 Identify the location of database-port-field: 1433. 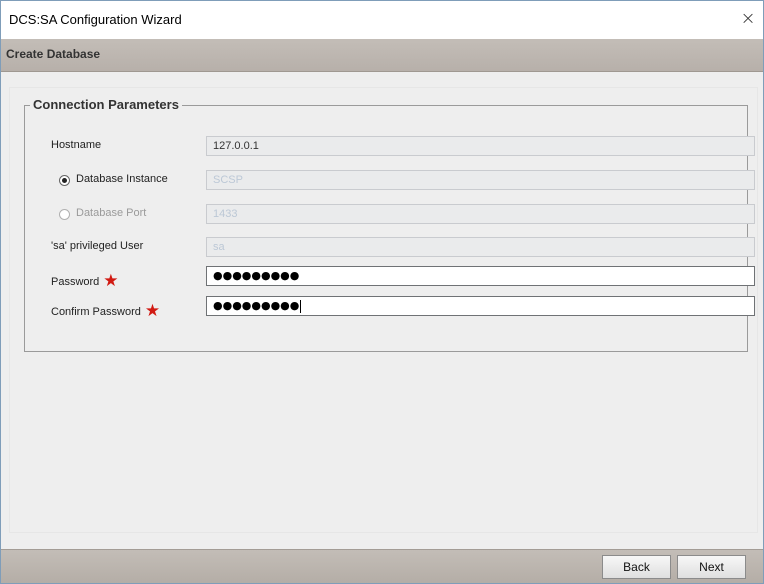
(480, 214).